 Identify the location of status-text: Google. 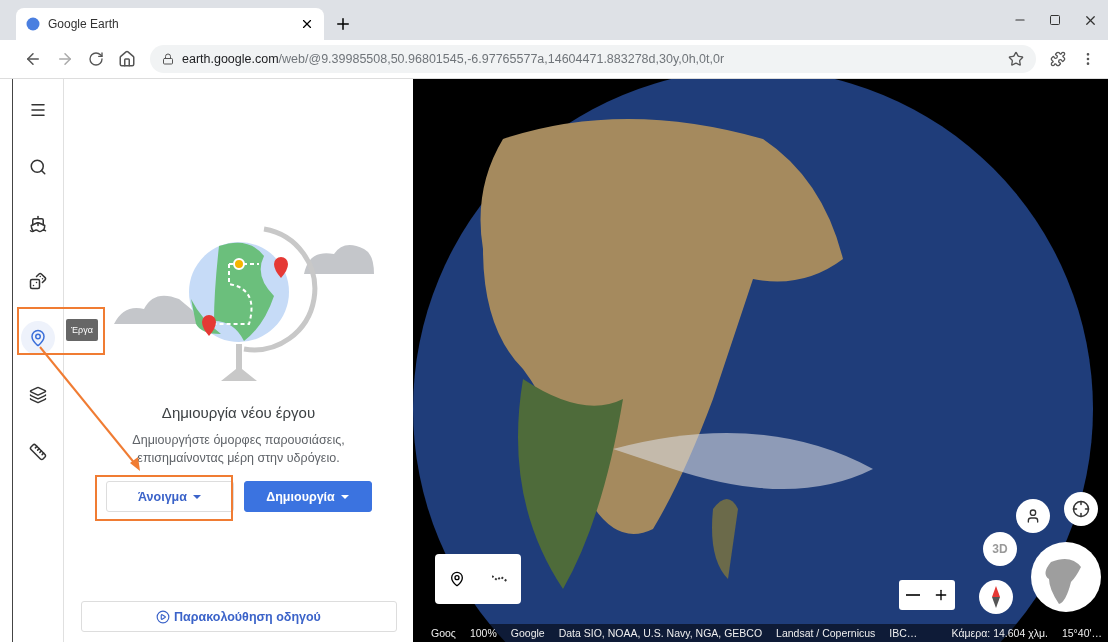
(527, 633).